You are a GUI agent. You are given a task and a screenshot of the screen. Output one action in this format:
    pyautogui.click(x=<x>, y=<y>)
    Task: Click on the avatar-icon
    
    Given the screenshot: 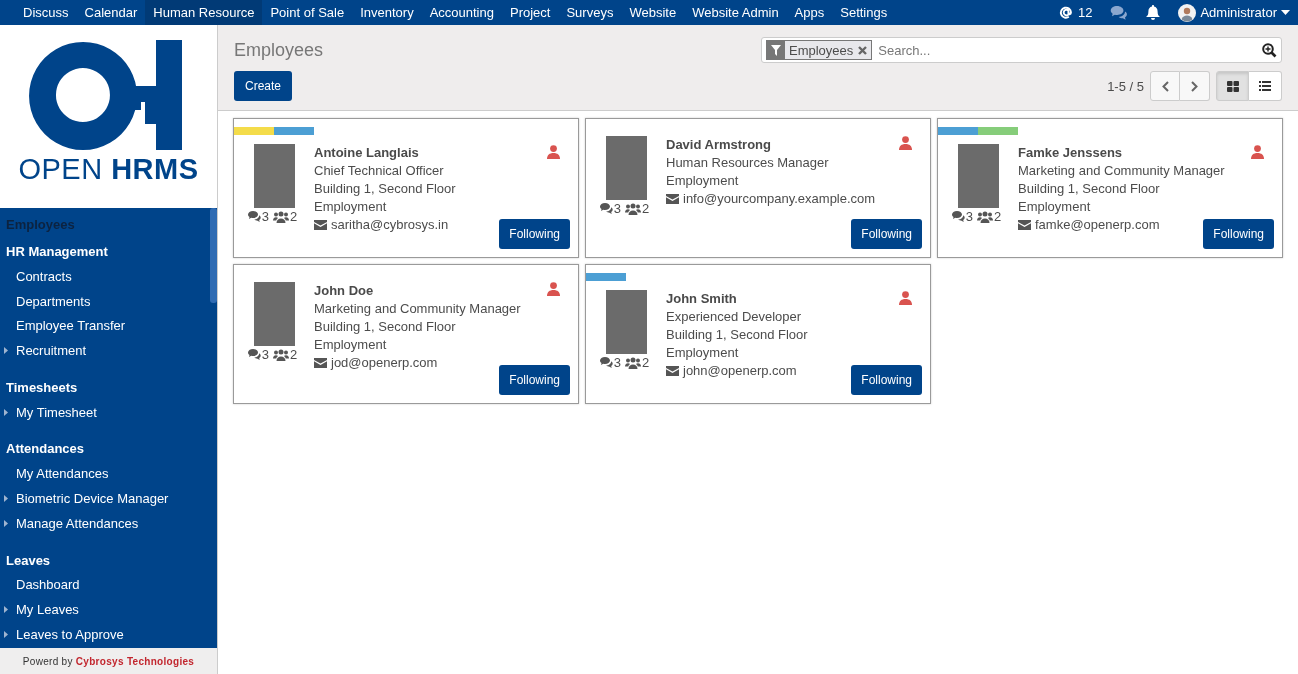 What is the action you would take?
    pyautogui.click(x=1187, y=12)
    